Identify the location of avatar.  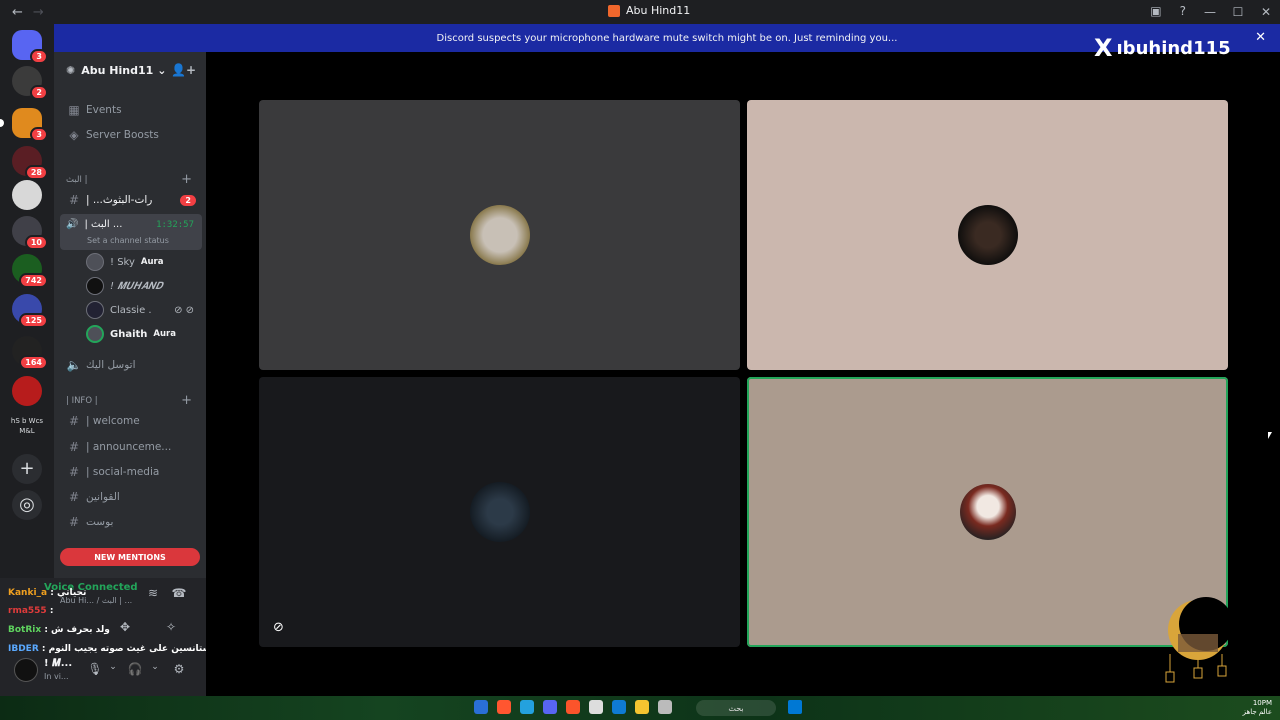
(26, 670).